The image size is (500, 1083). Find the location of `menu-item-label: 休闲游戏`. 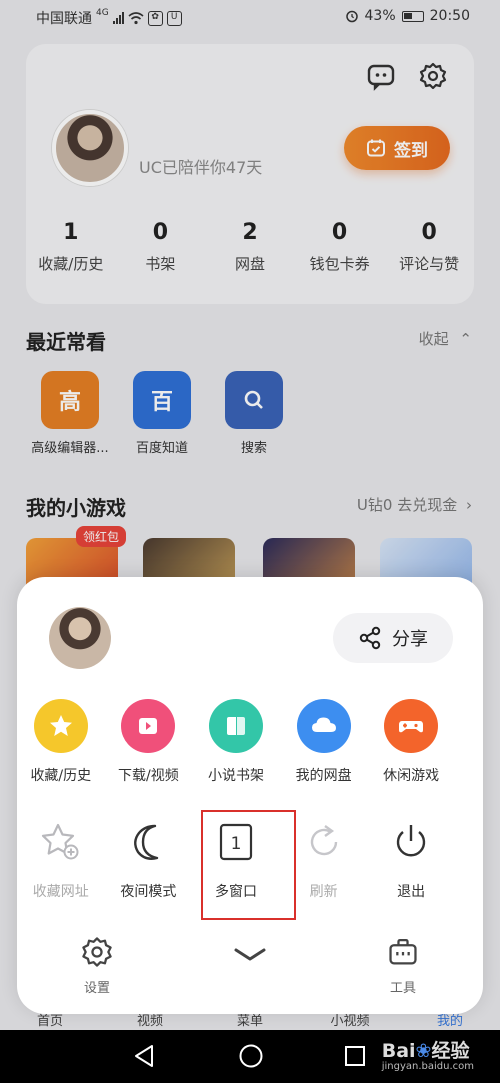

menu-item-label: 休闲游戏 is located at coordinates (411, 776).